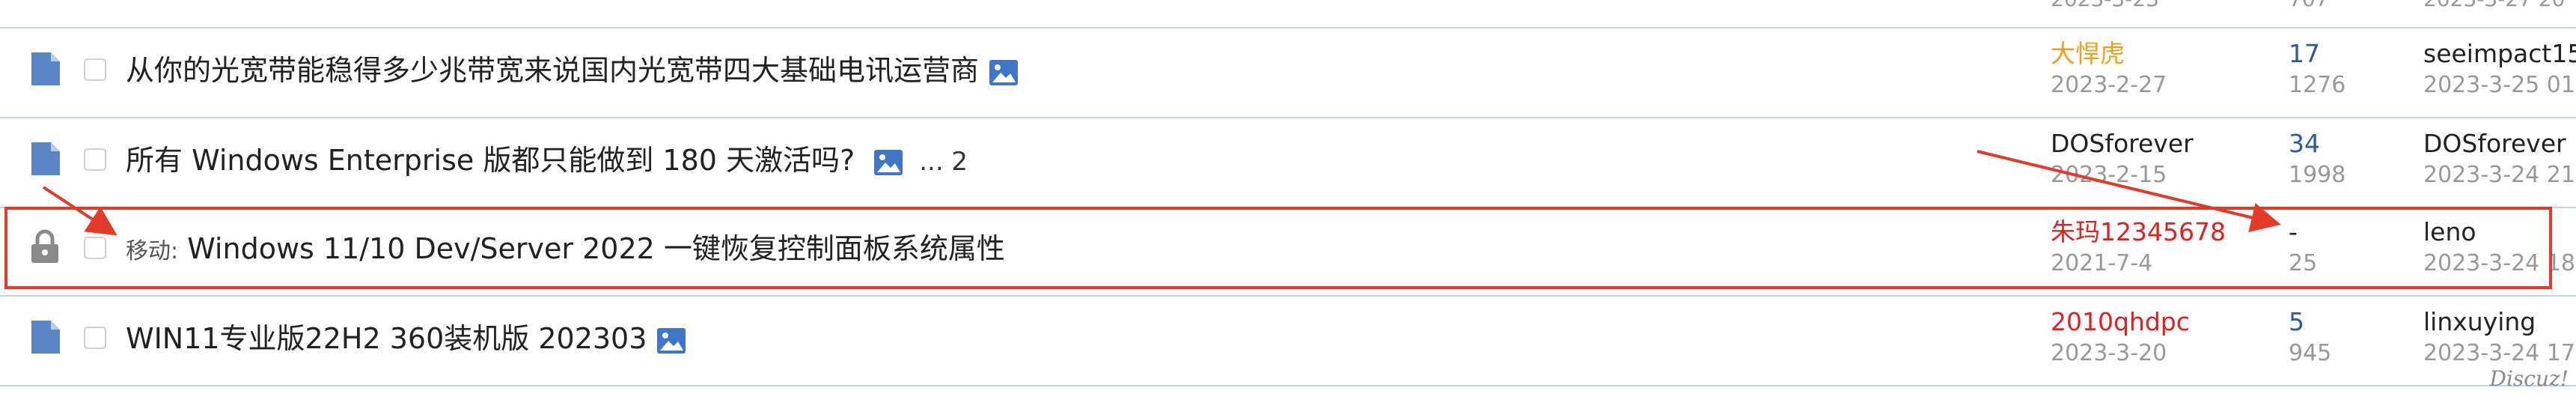 The height and width of the screenshot is (394, 2576). Describe the element at coordinates (2109, 85) in the screenshot. I see `thread-date: 2023-2-27` at that location.